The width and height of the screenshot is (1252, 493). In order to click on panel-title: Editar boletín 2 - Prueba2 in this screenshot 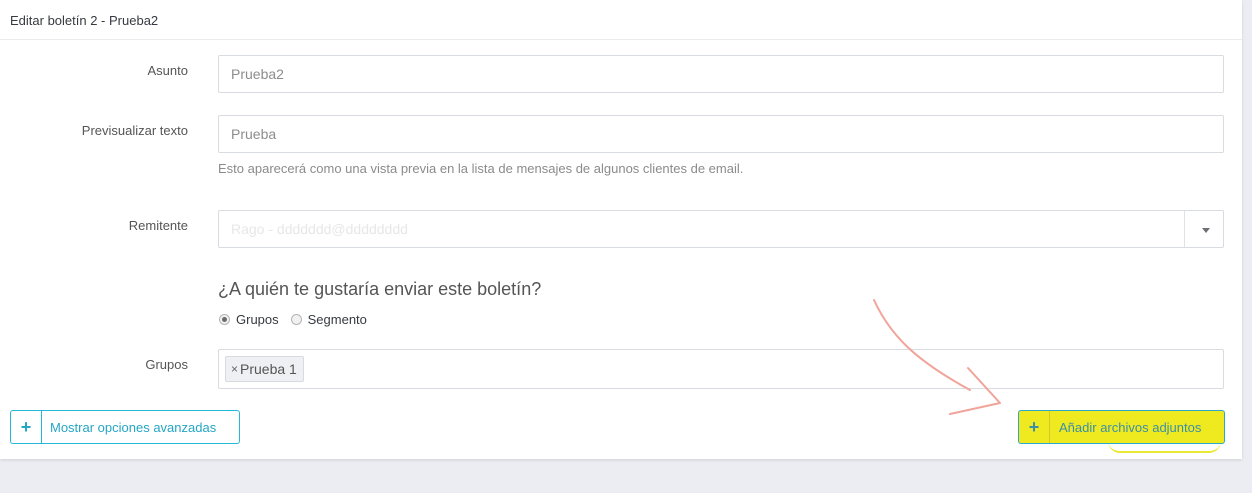, I will do `click(84, 20)`.